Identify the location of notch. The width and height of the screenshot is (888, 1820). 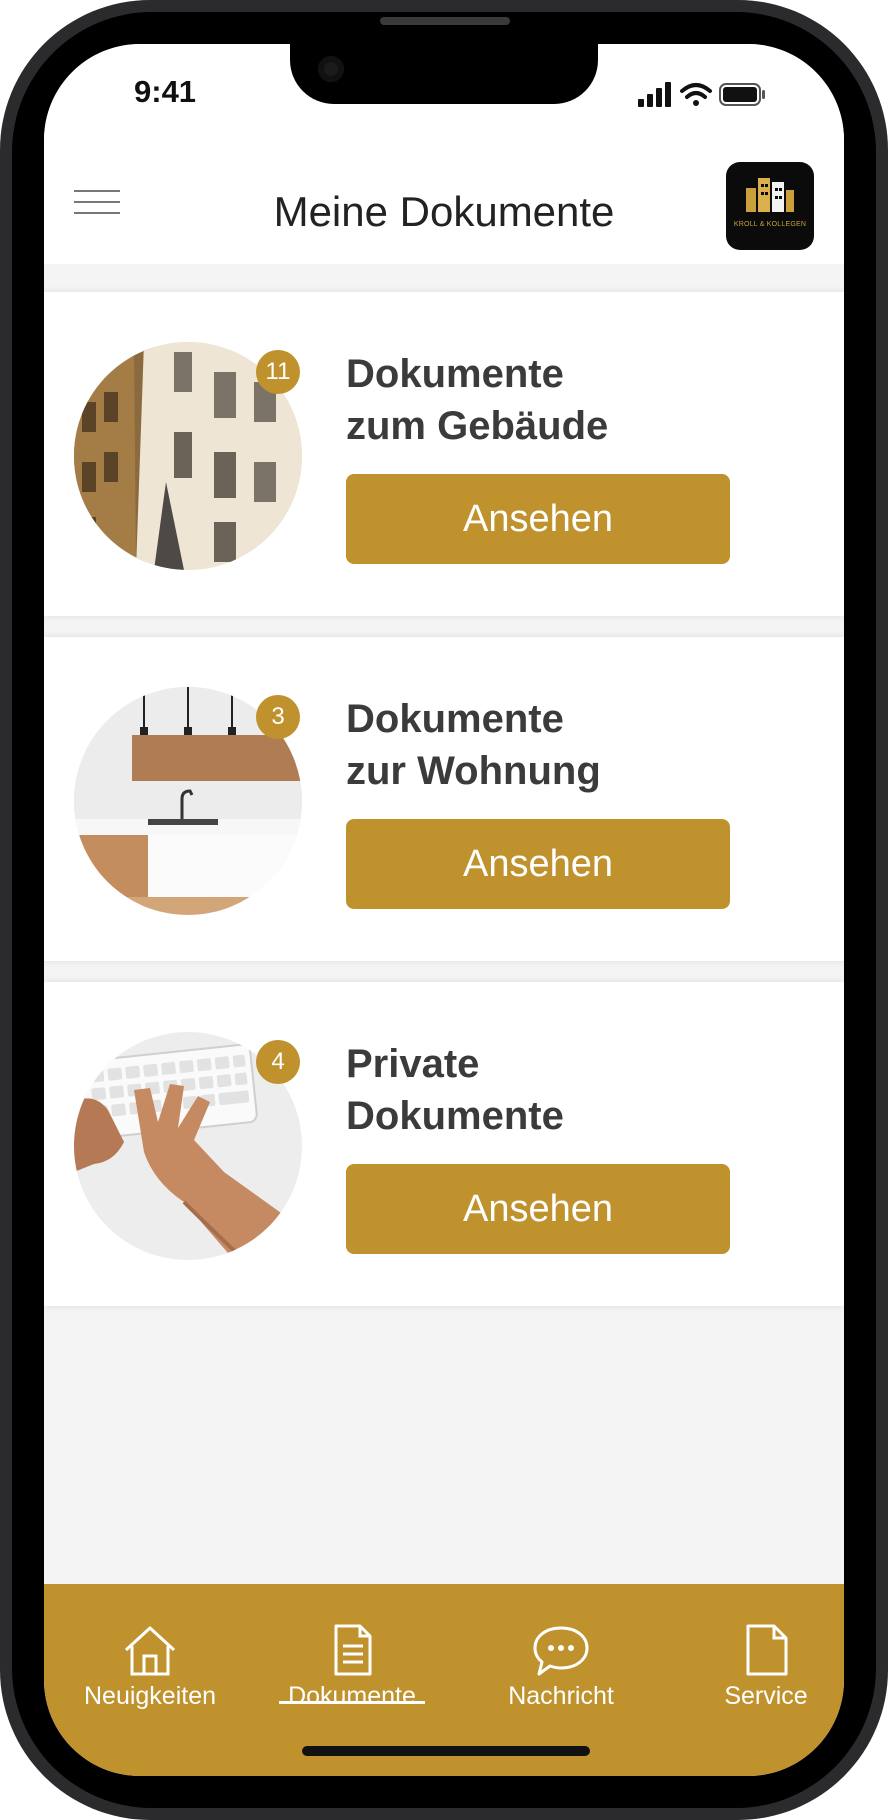
(444, 74).